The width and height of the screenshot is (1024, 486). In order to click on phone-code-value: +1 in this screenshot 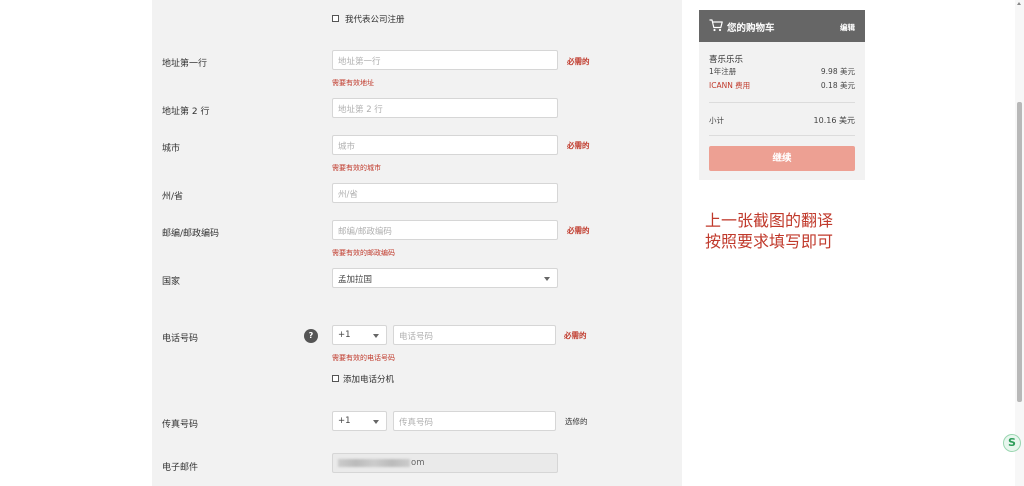, I will do `click(344, 335)`.